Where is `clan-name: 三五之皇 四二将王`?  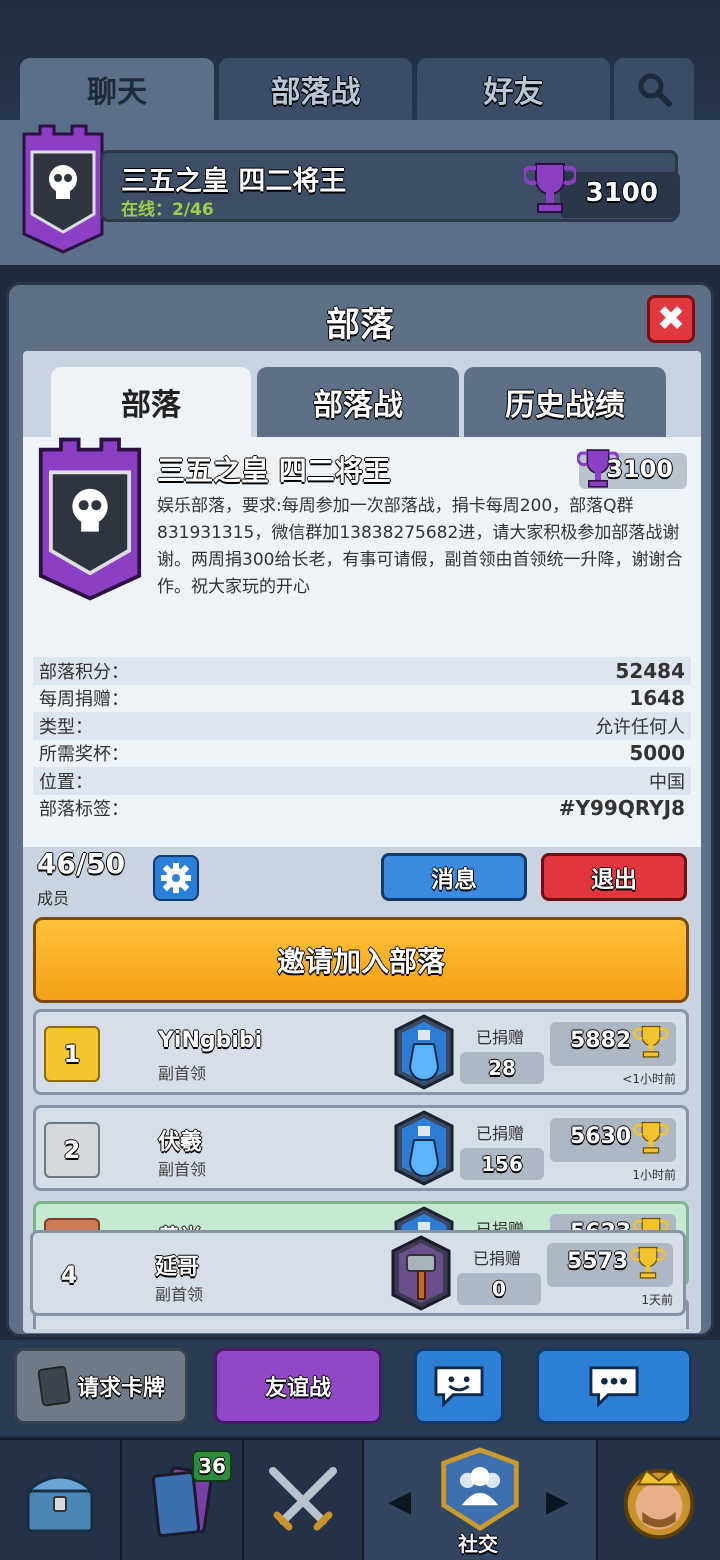 clan-name: 三五之皇 四二将王 is located at coordinates (274, 470).